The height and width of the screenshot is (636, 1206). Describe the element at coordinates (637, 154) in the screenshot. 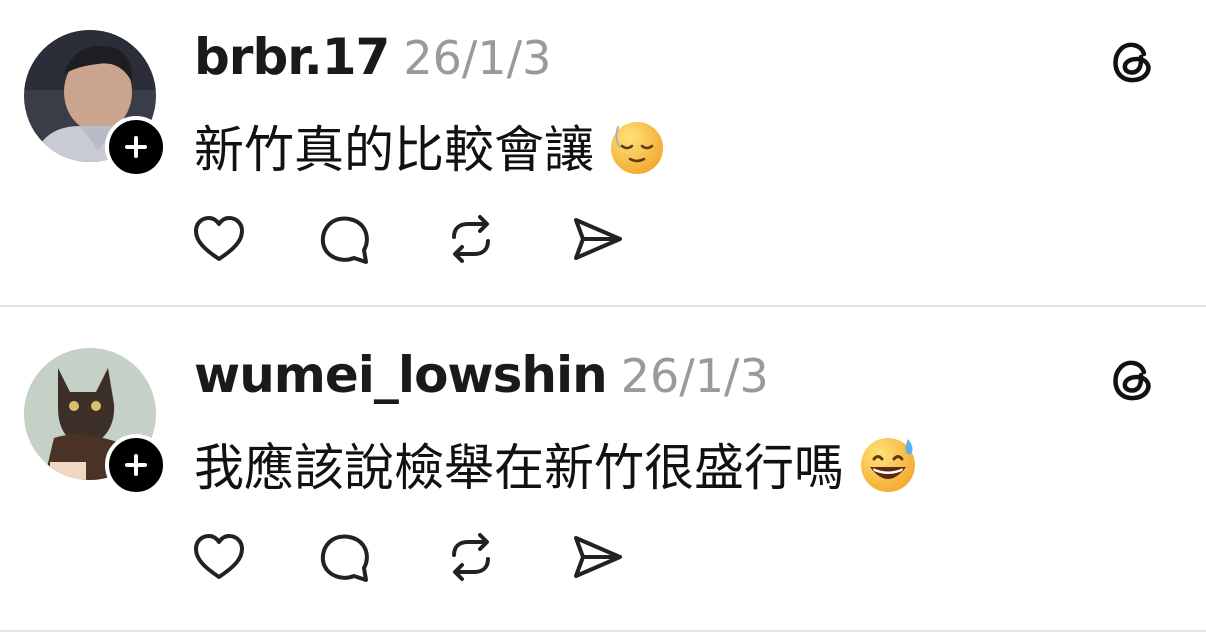

I see `relieved-face-emoji` at that location.